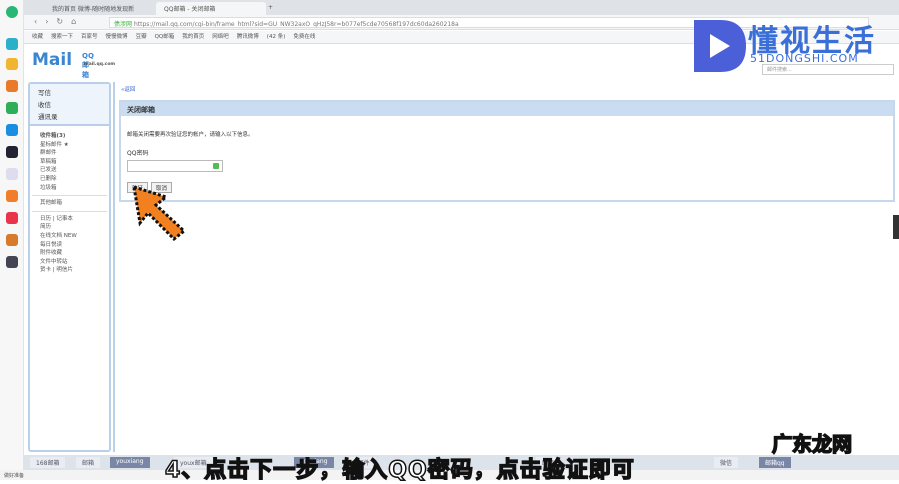  I want to click on keyboard-icon, so click(216, 166).